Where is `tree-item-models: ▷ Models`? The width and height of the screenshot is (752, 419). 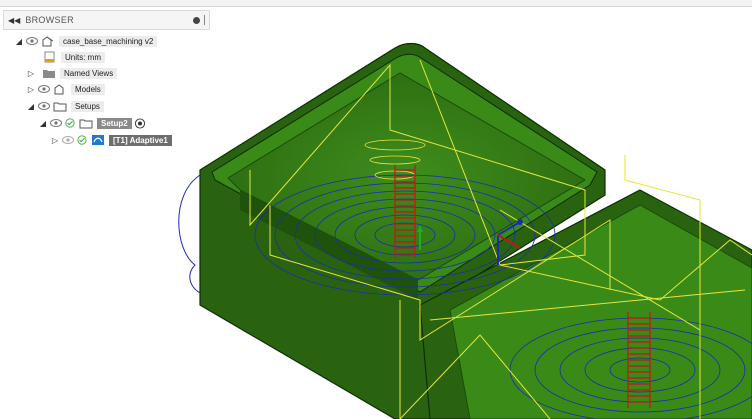 tree-item-models: ▷ Models is located at coordinates (65, 89).